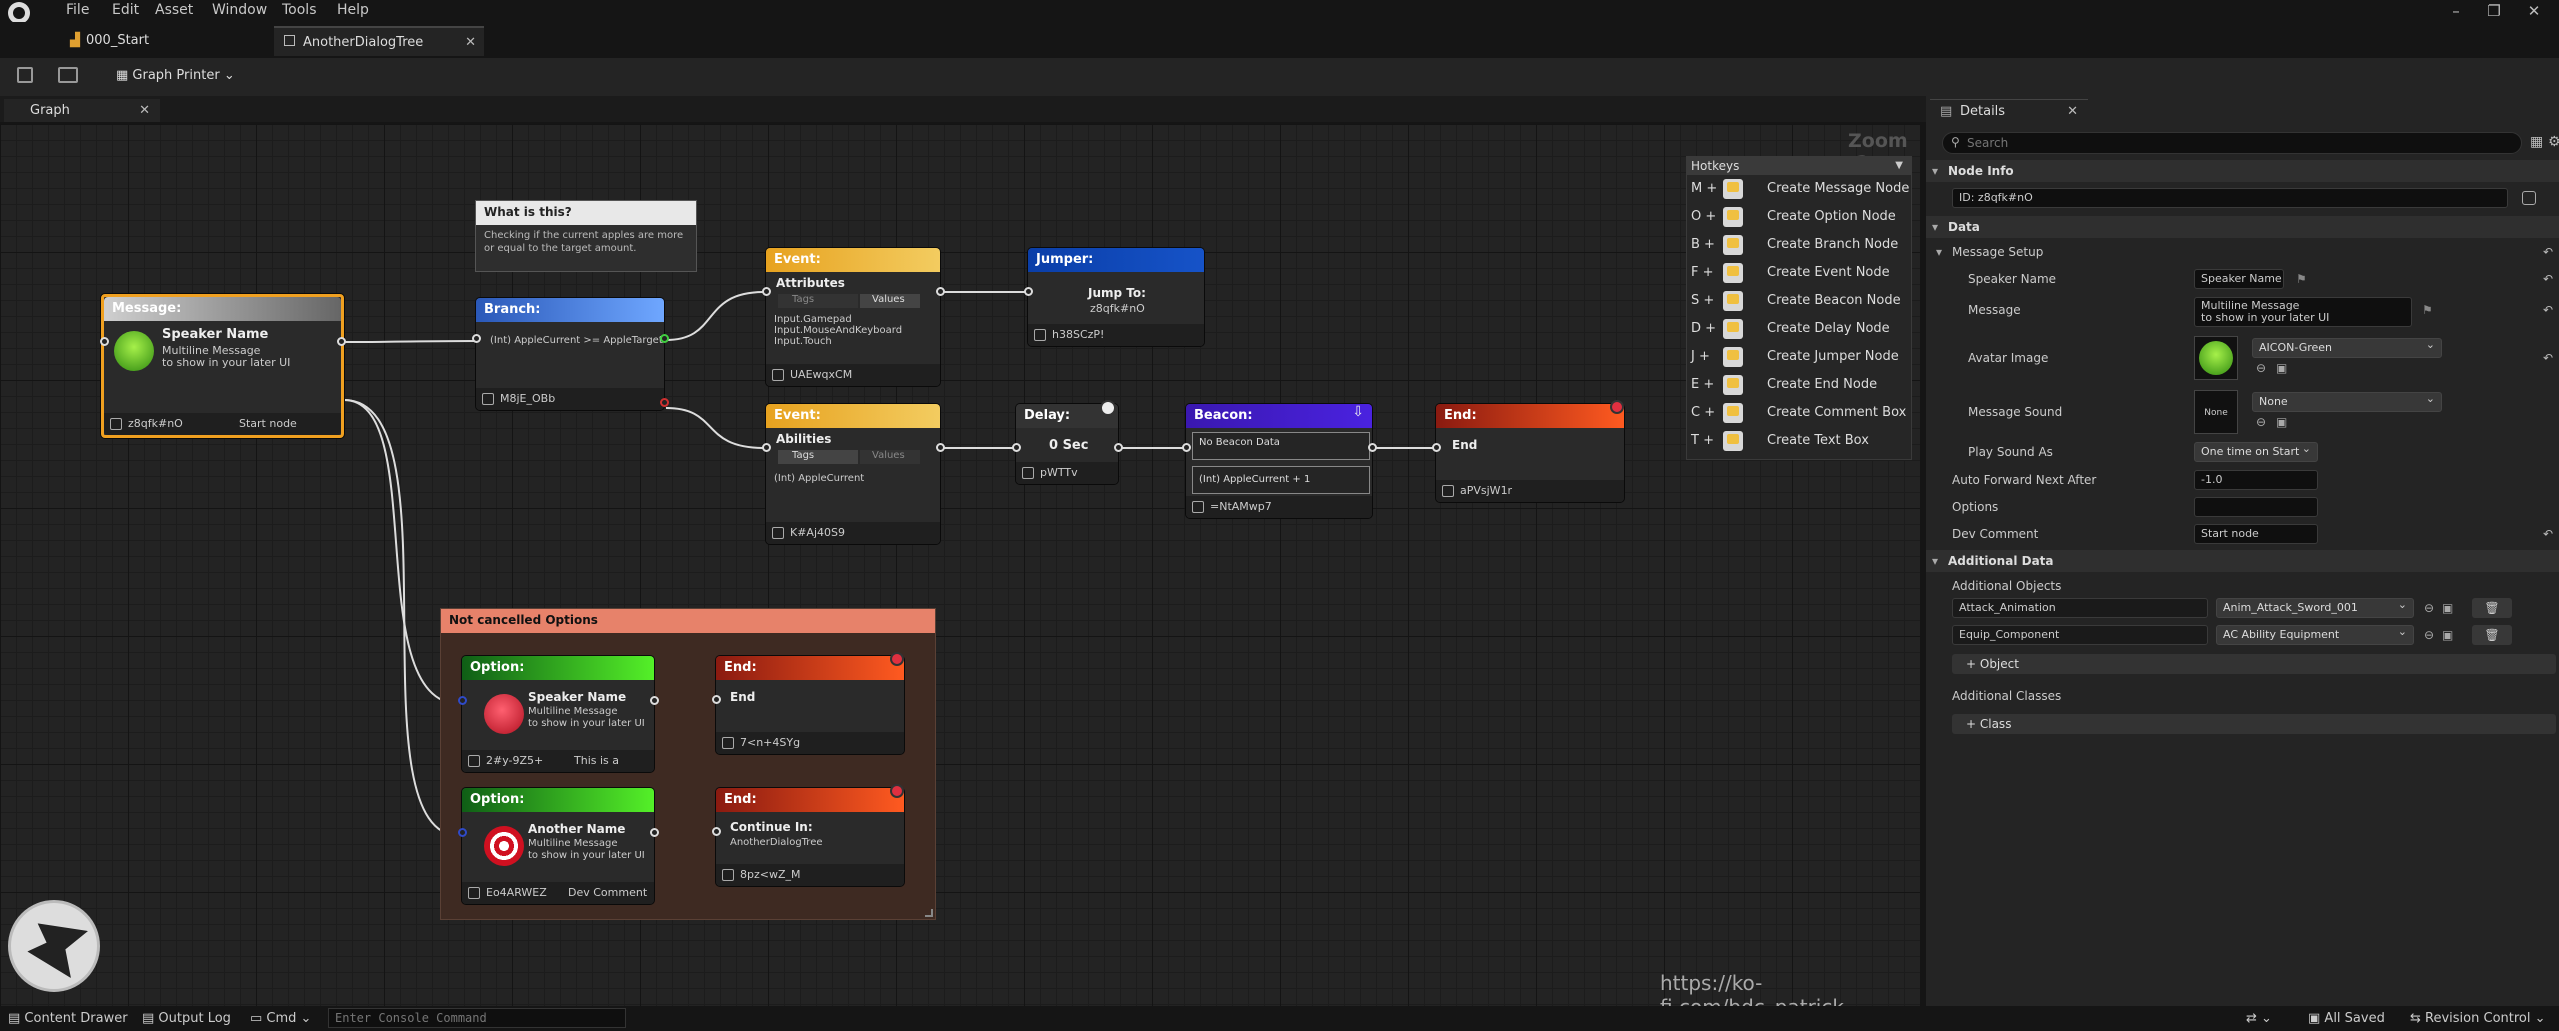  Describe the element at coordinates (2536, 142) in the screenshot. I see `view-options-icon: ▦` at that location.